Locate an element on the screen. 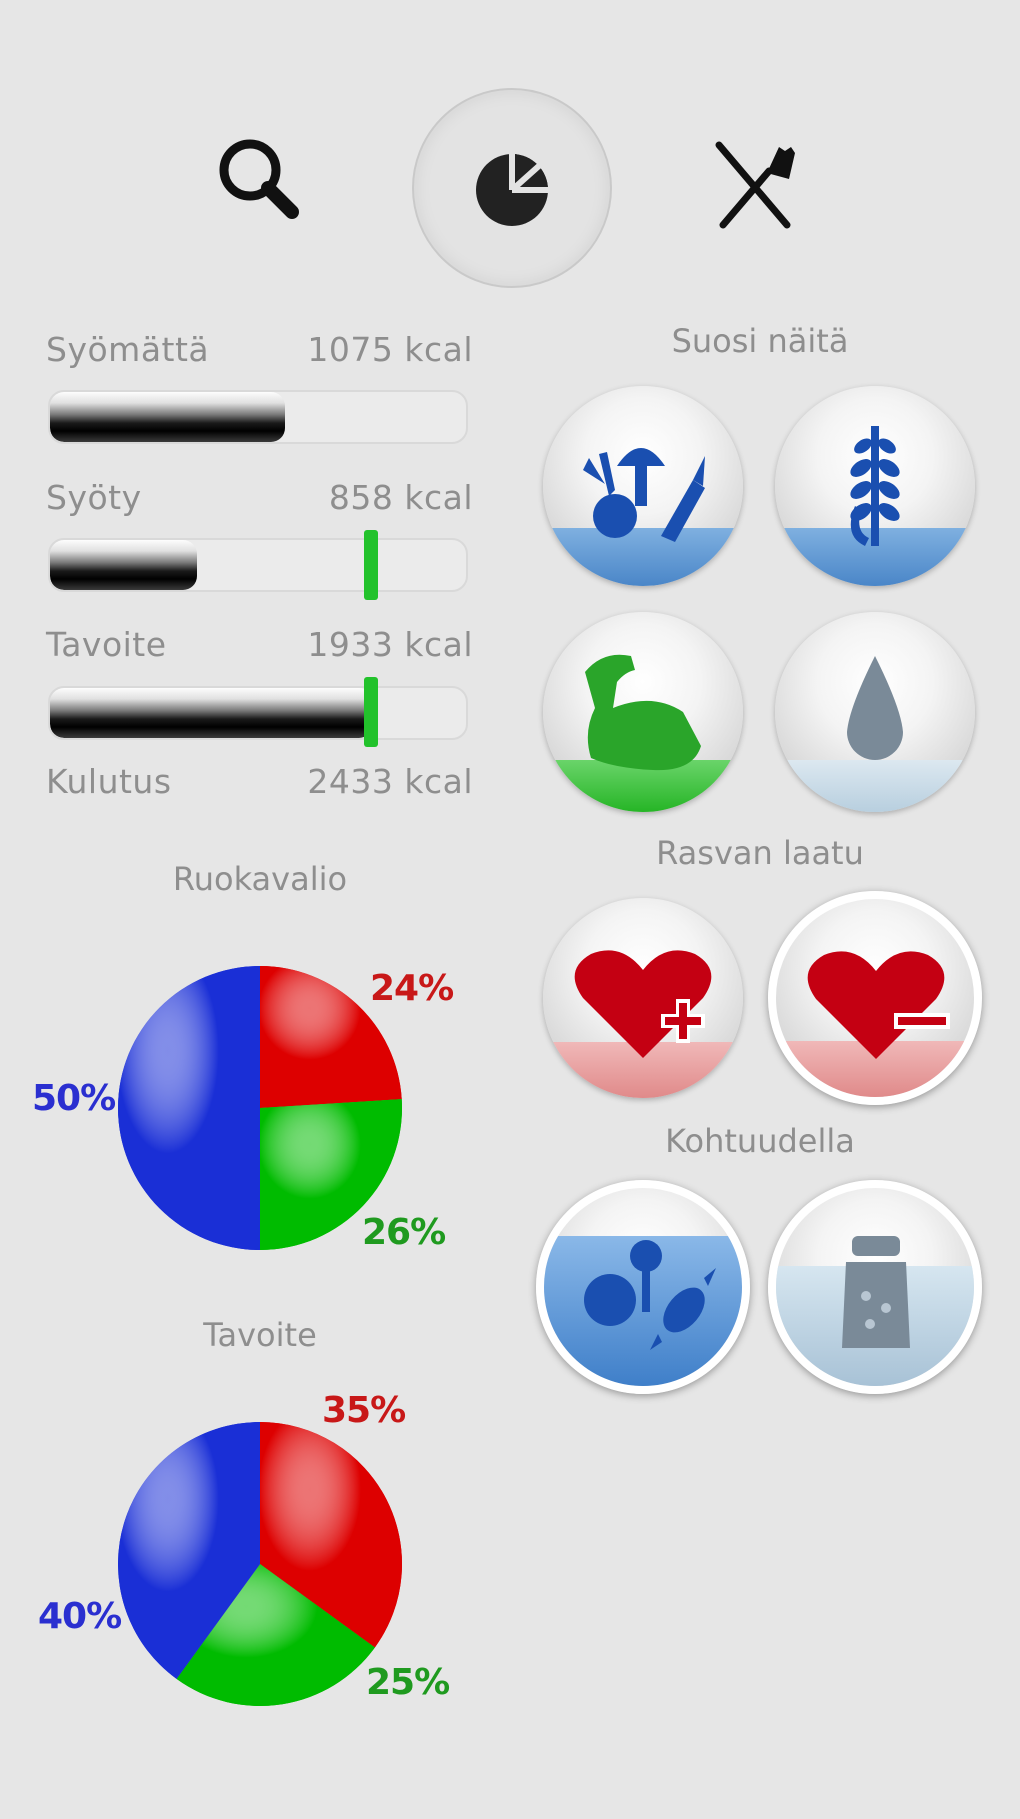  fat-quality-title: Rasvan laatu is located at coordinates (760, 853).